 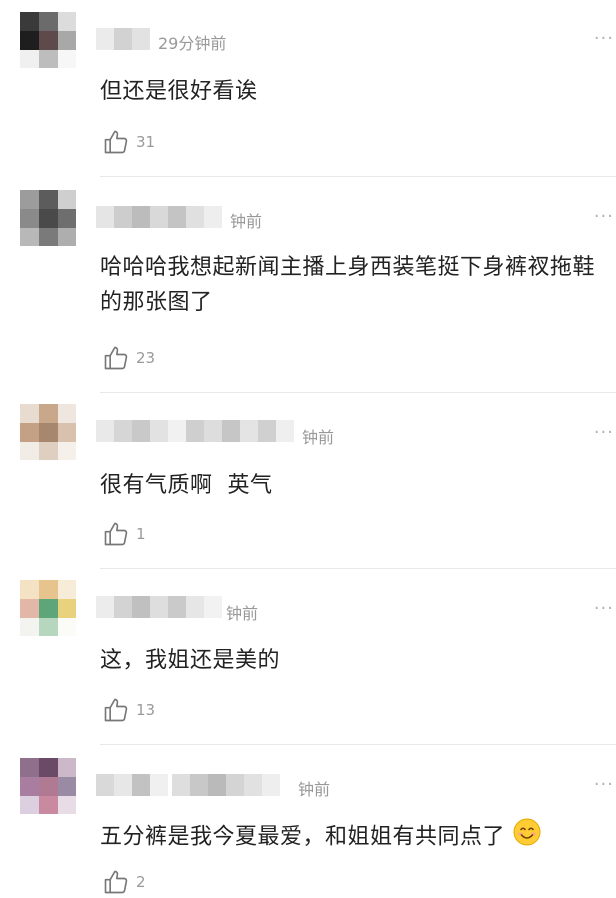 What do you see at coordinates (141, 534) in the screenshot?
I see `like-count: 1` at bounding box center [141, 534].